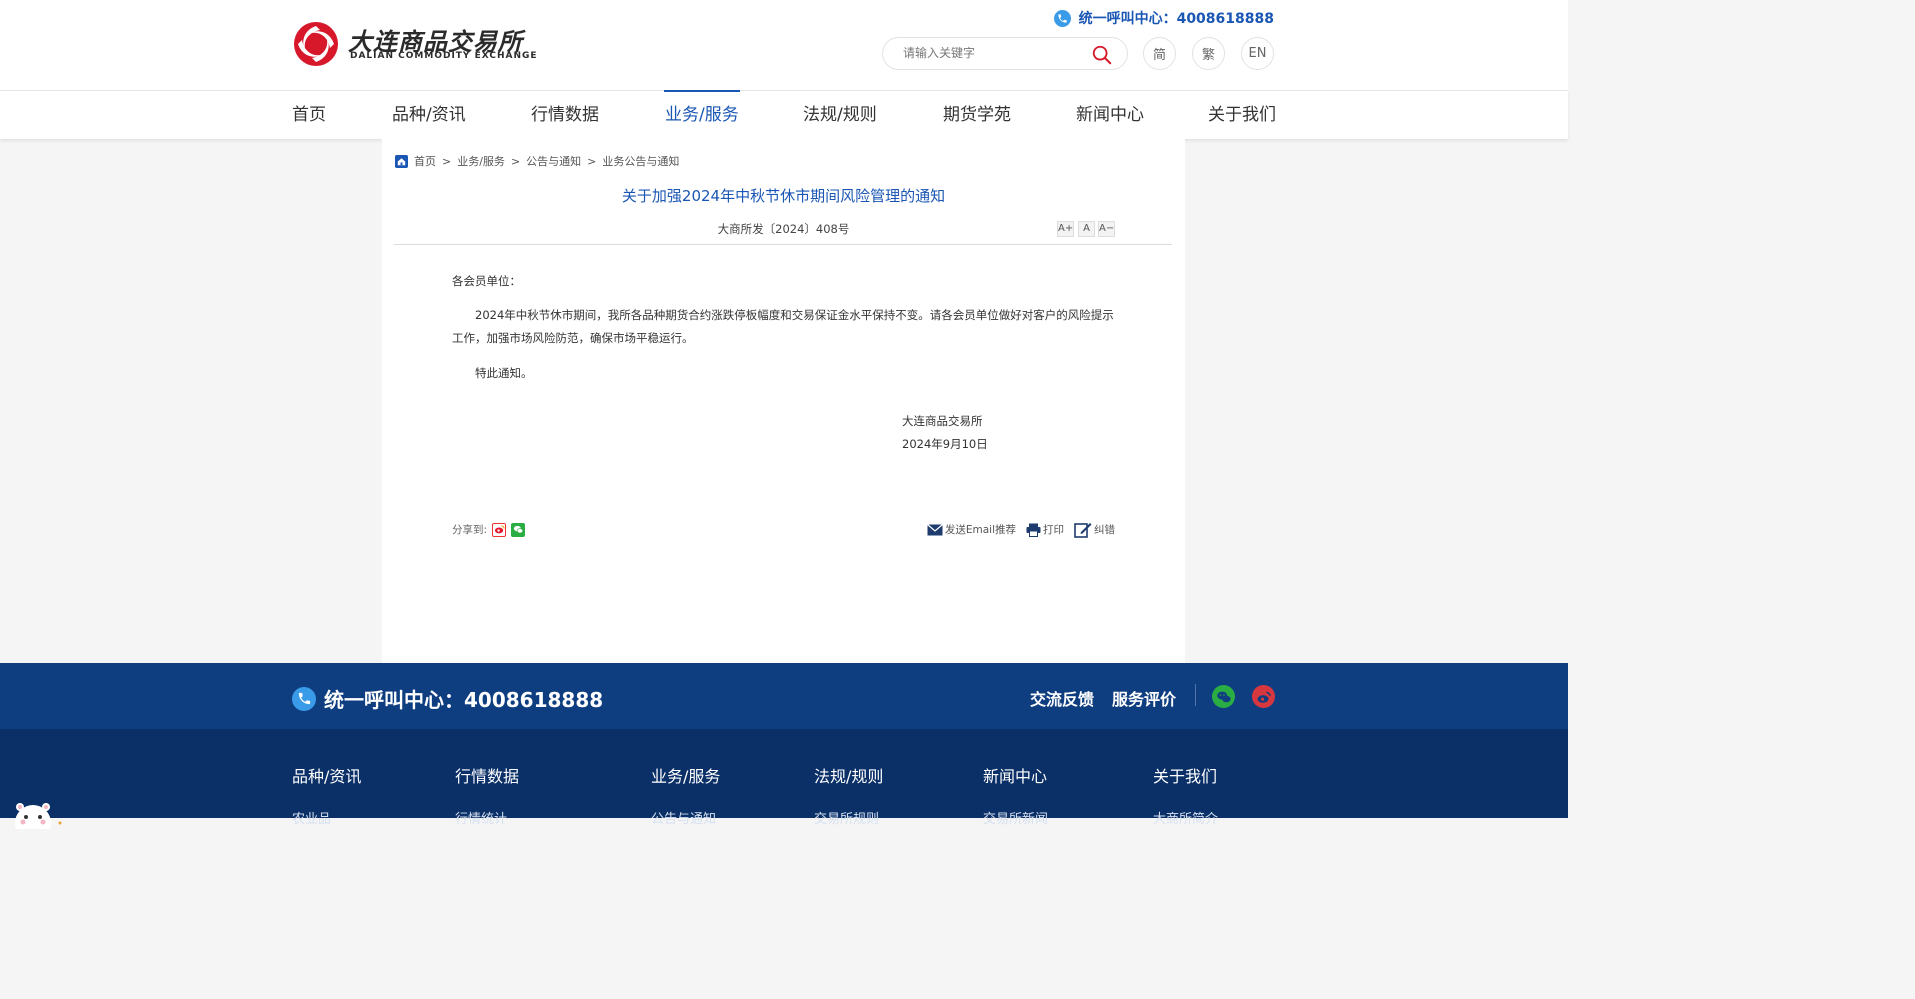 The width and height of the screenshot is (1915, 999). I want to click on home-icon, so click(401, 161).